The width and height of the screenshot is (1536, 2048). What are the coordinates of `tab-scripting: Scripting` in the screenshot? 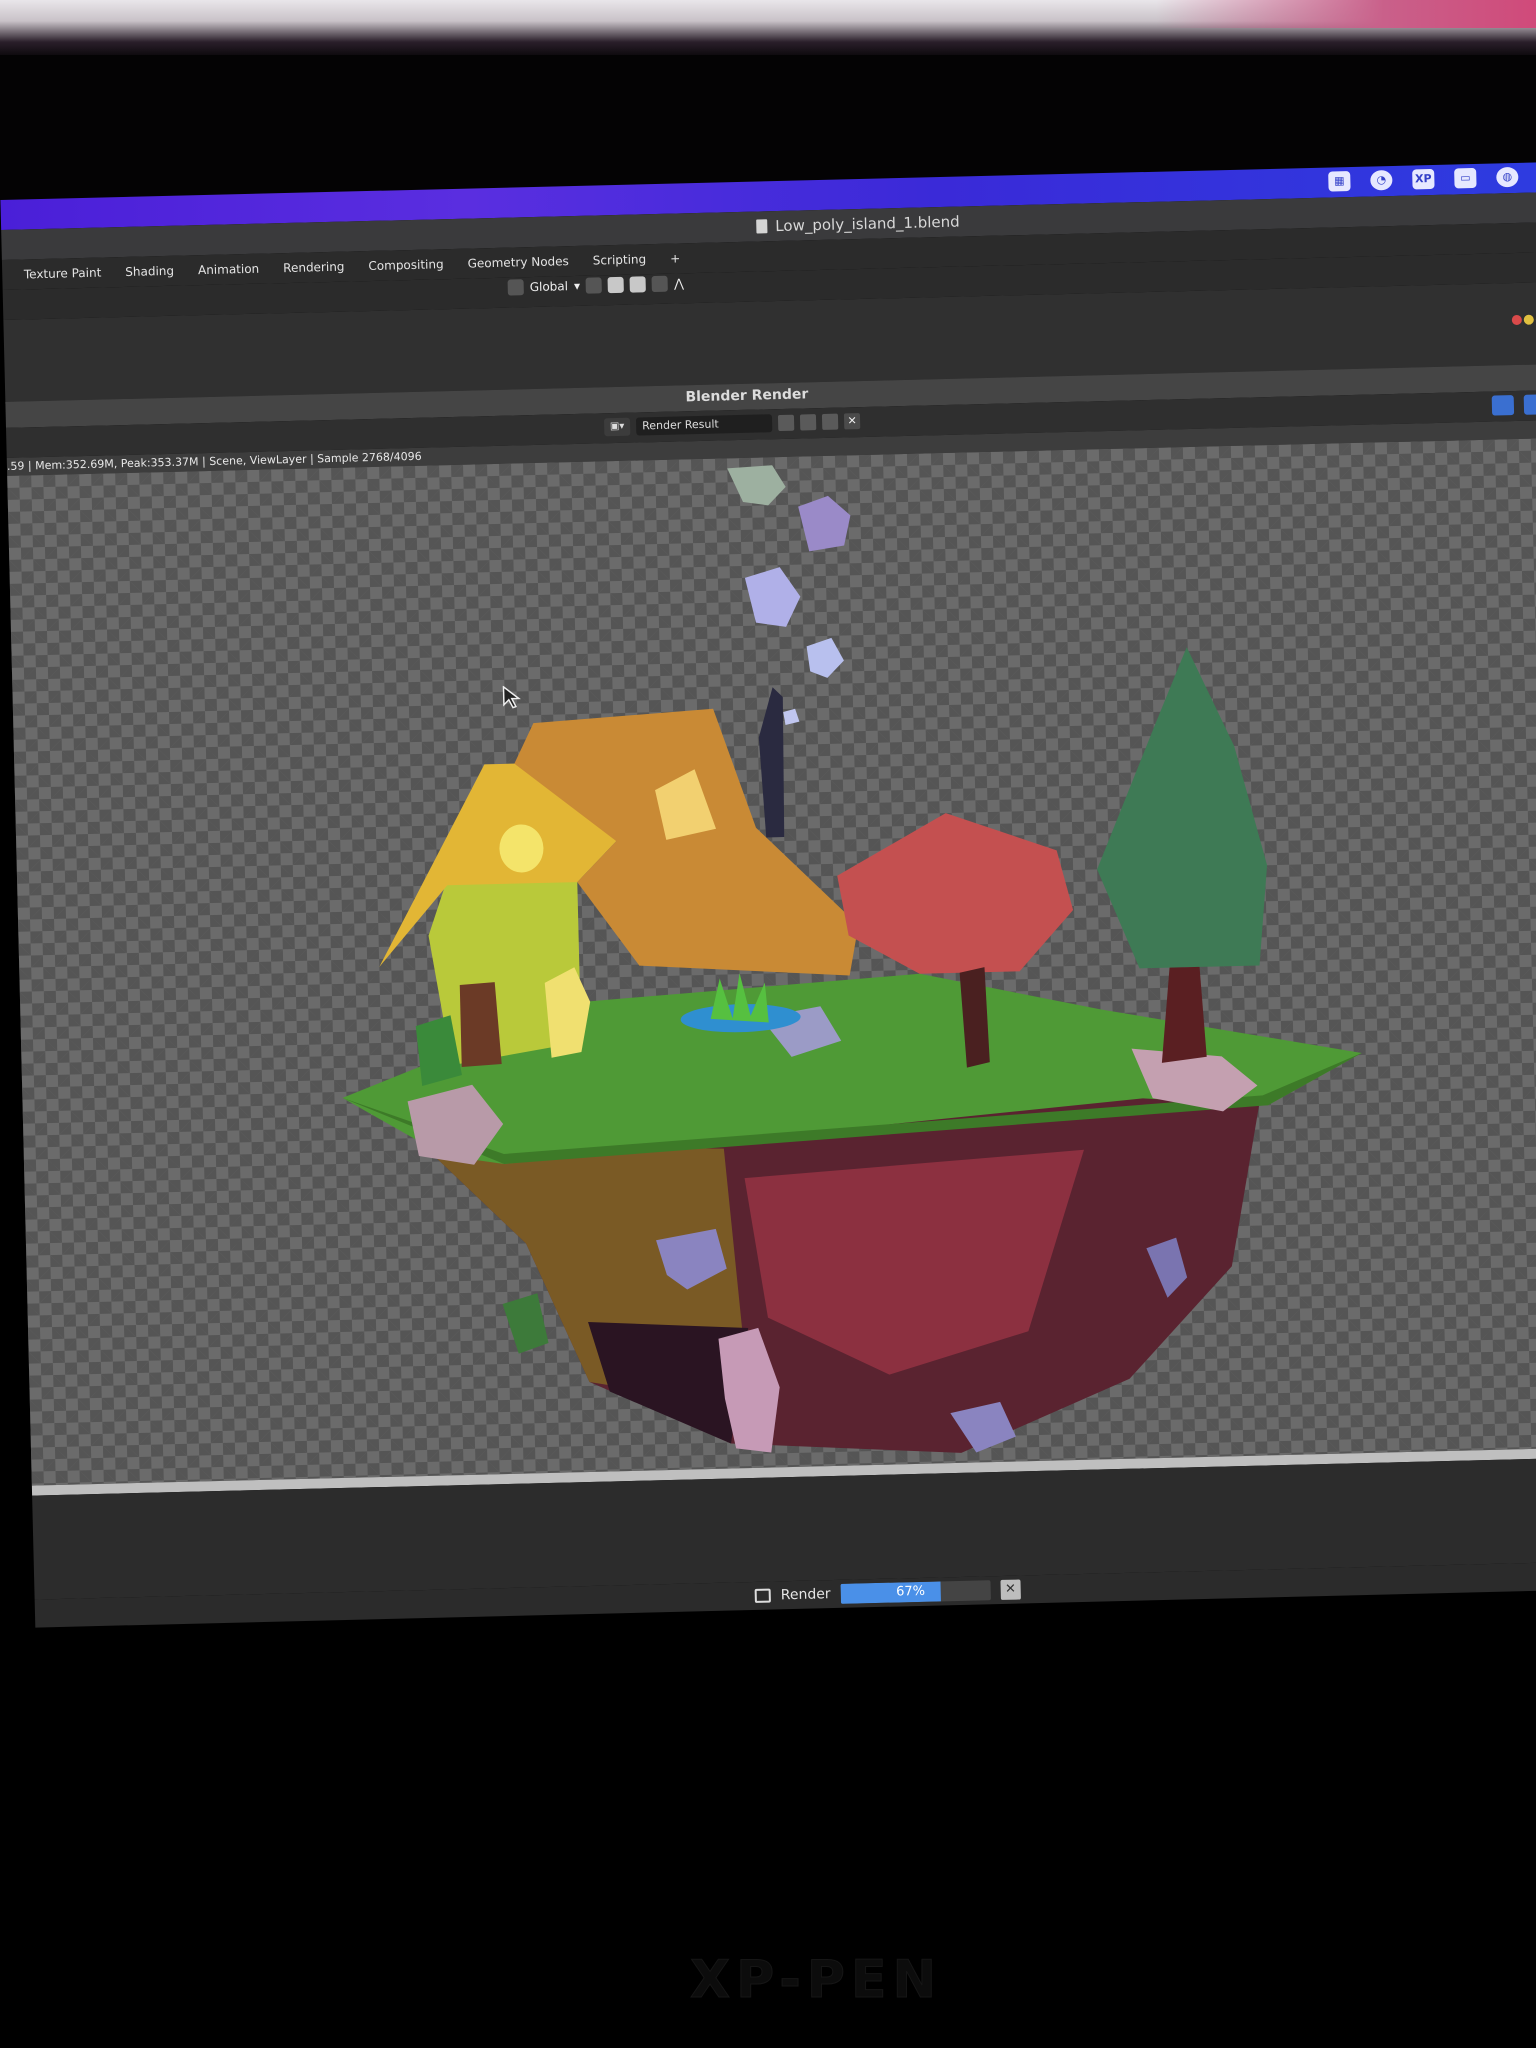 It's located at (620, 259).